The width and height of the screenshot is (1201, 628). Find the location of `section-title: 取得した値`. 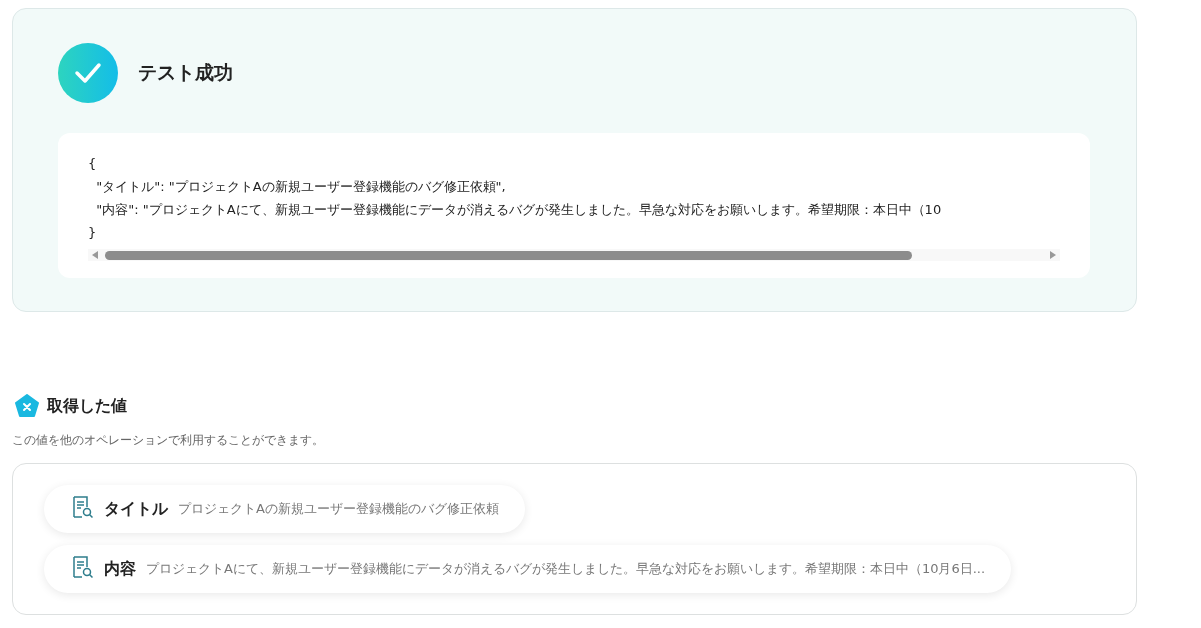

section-title: 取得した値 is located at coordinates (87, 406).